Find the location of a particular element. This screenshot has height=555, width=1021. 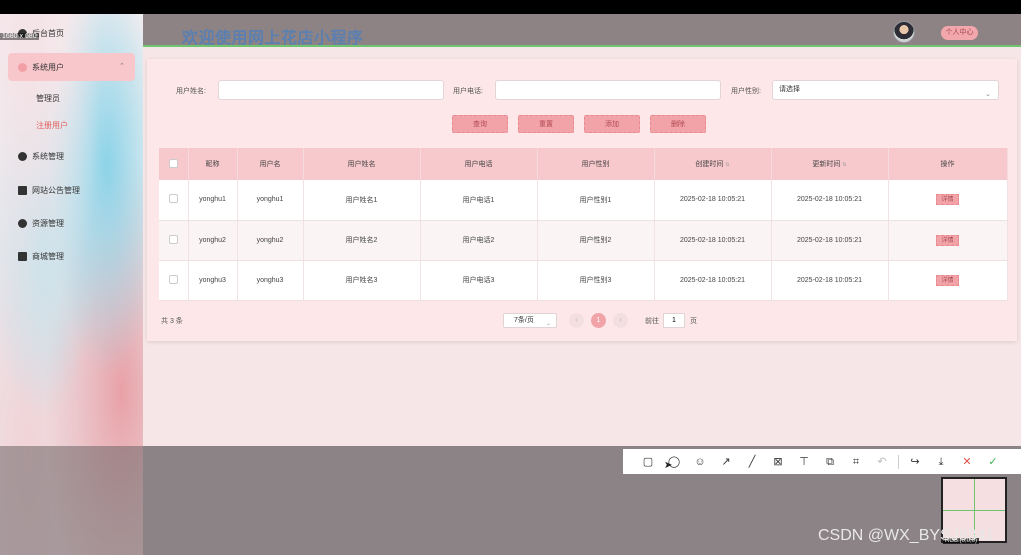

sidebar-item-label: 系统用户 is located at coordinates (48, 67).